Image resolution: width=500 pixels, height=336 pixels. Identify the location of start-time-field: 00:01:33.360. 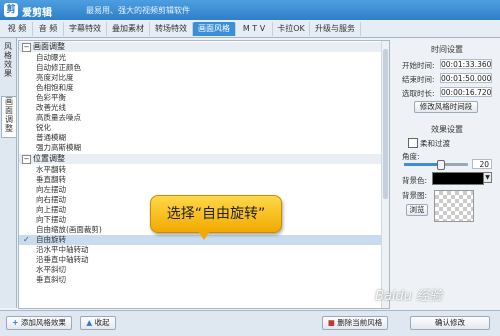
(466, 64).